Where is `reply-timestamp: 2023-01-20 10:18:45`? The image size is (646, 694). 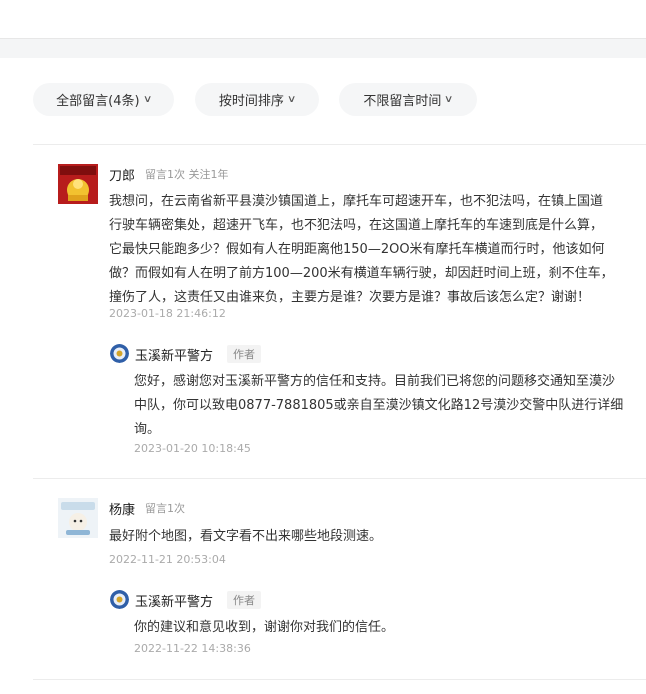
reply-timestamp: 2023-01-20 10:18:45 is located at coordinates (192, 448).